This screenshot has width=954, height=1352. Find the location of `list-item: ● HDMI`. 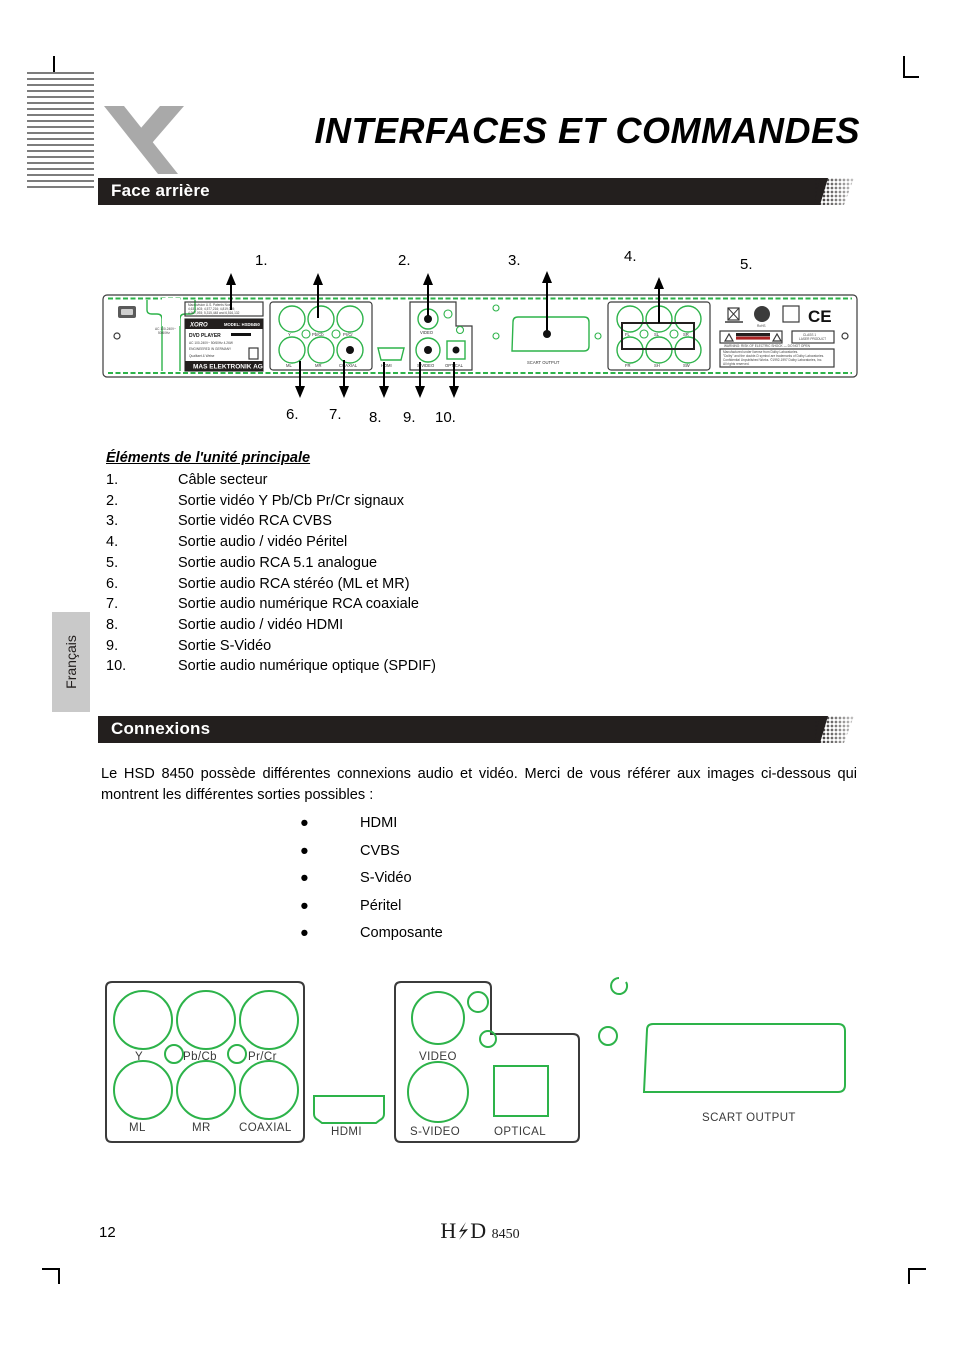

list-item: ● HDMI is located at coordinates (371, 824).